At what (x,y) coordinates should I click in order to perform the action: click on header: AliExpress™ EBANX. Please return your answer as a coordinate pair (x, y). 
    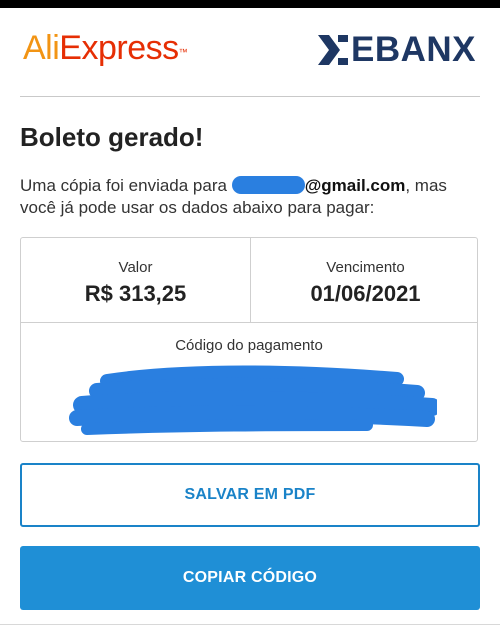
    Looking at the image, I should click on (250, 51).